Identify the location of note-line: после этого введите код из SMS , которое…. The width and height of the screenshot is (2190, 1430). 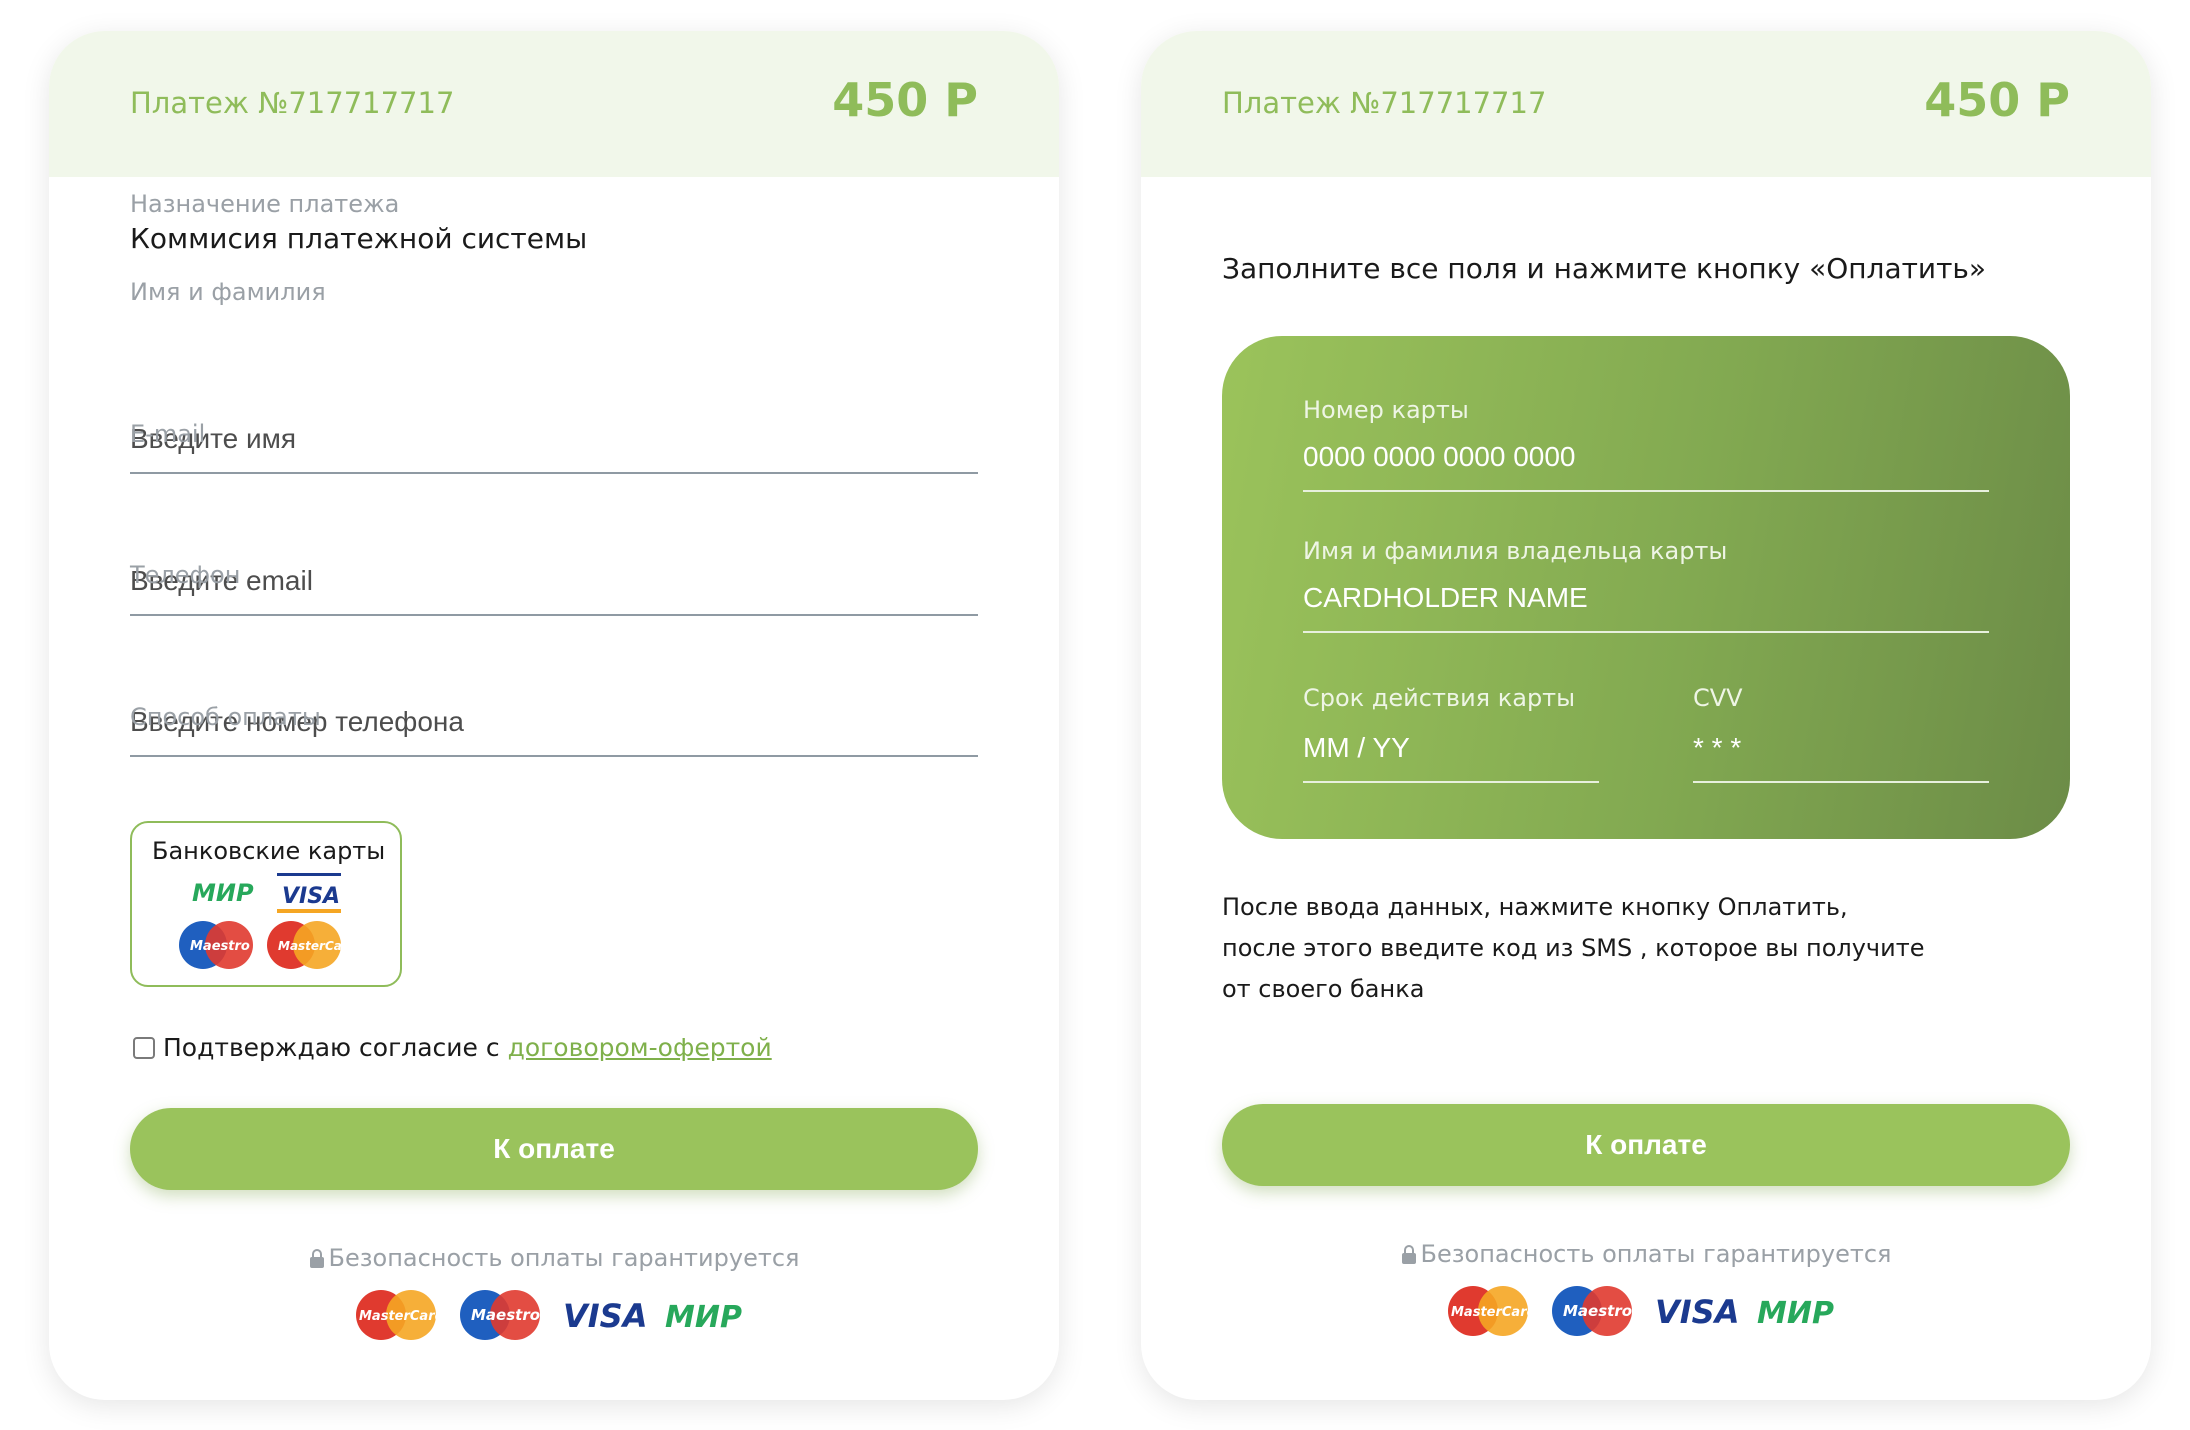
(1573, 948).